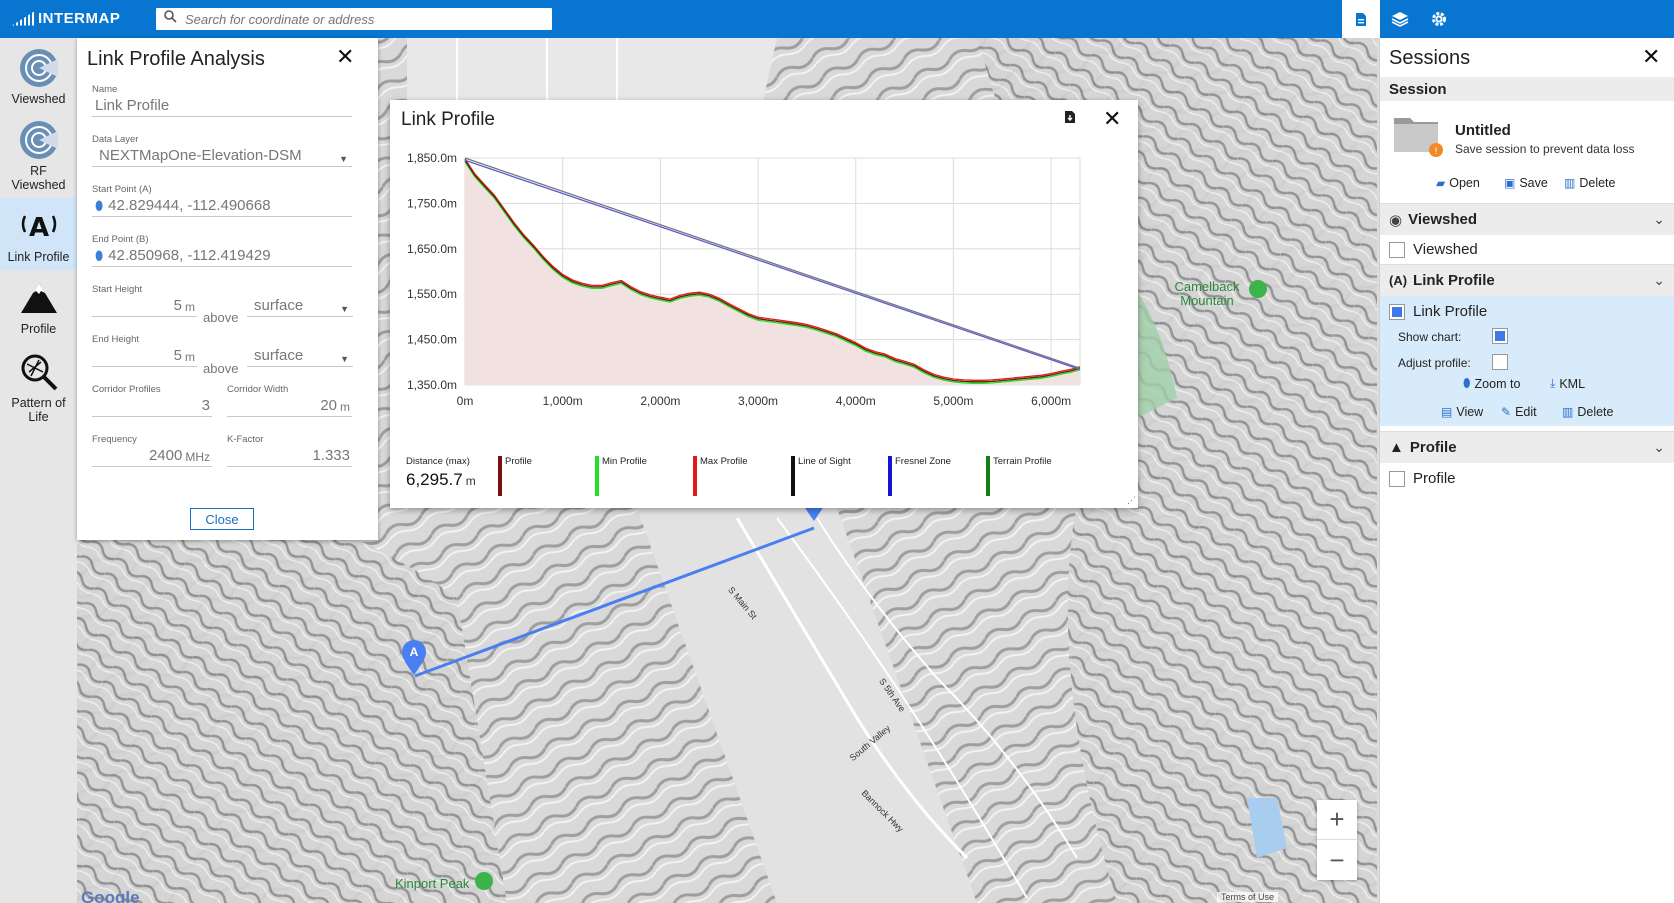  Describe the element at coordinates (1070, 119) in the screenshot. I see `export-icon` at that location.